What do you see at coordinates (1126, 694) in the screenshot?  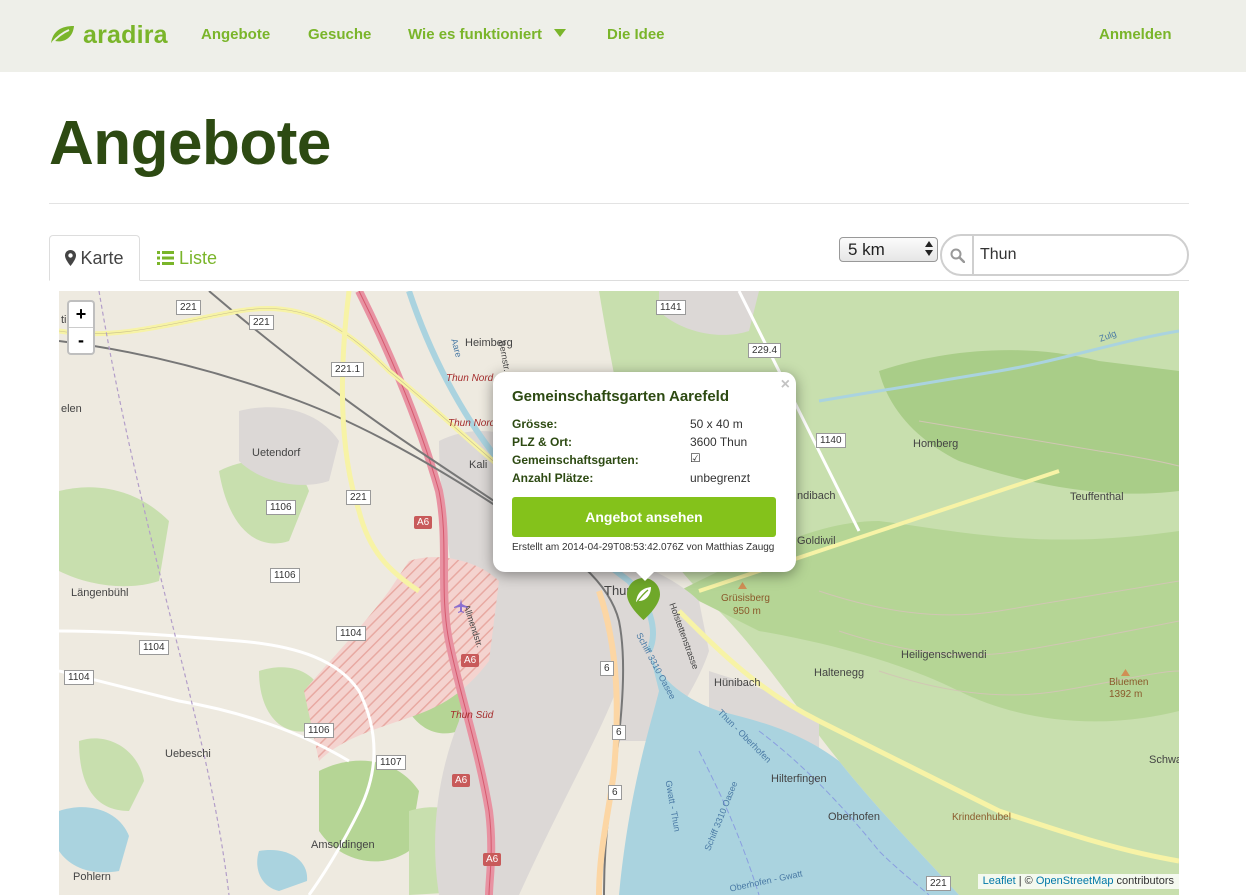 I see `map-label: 1392 m` at bounding box center [1126, 694].